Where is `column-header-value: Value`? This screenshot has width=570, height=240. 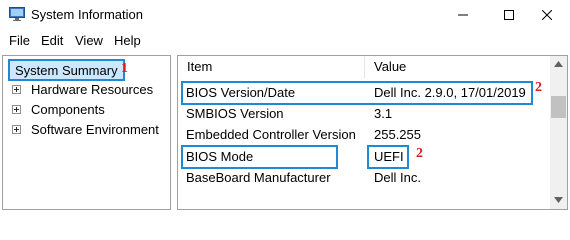
column-header-value: Value is located at coordinates (457, 67).